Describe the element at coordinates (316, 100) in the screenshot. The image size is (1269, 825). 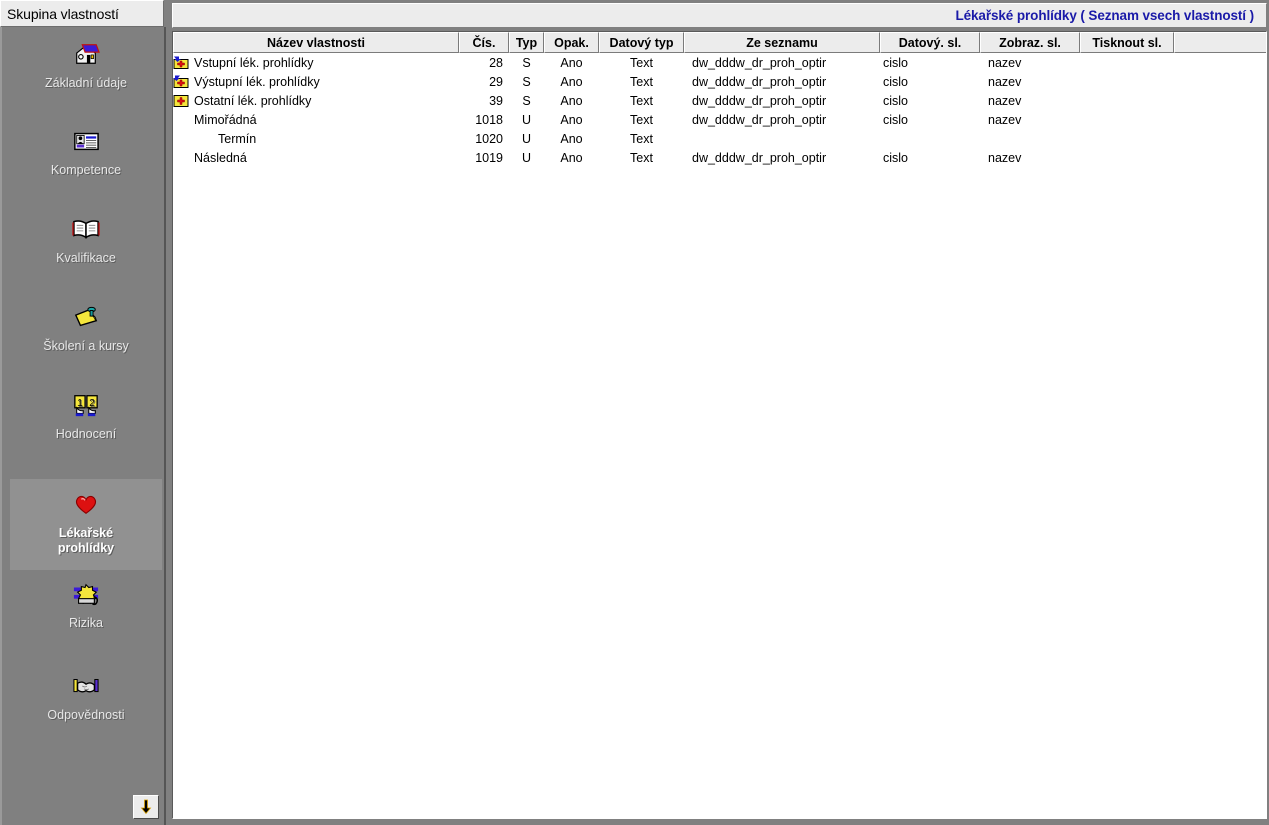
I see `cell-name: Ostatní lék. prohlídky` at that location.